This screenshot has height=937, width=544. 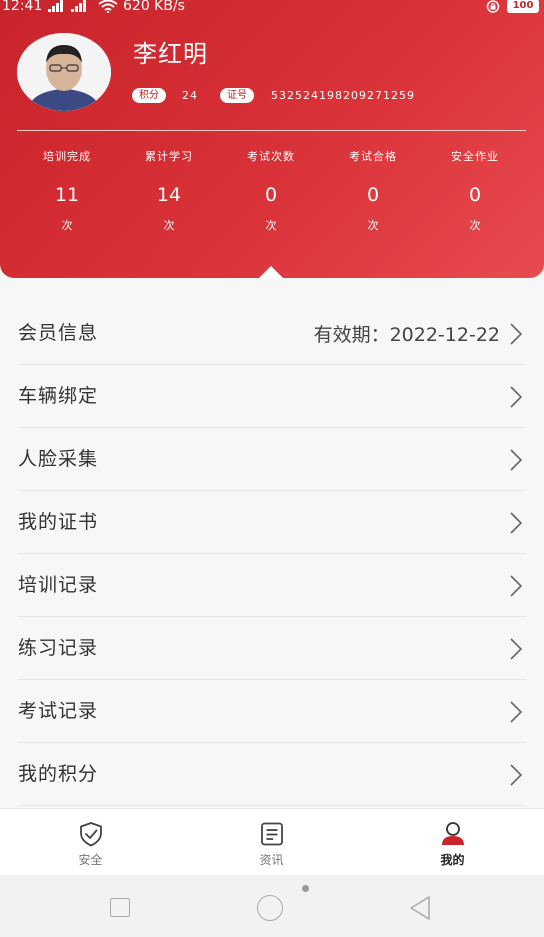 I want to click on stat-value: 11, so click(x=67, y=195).